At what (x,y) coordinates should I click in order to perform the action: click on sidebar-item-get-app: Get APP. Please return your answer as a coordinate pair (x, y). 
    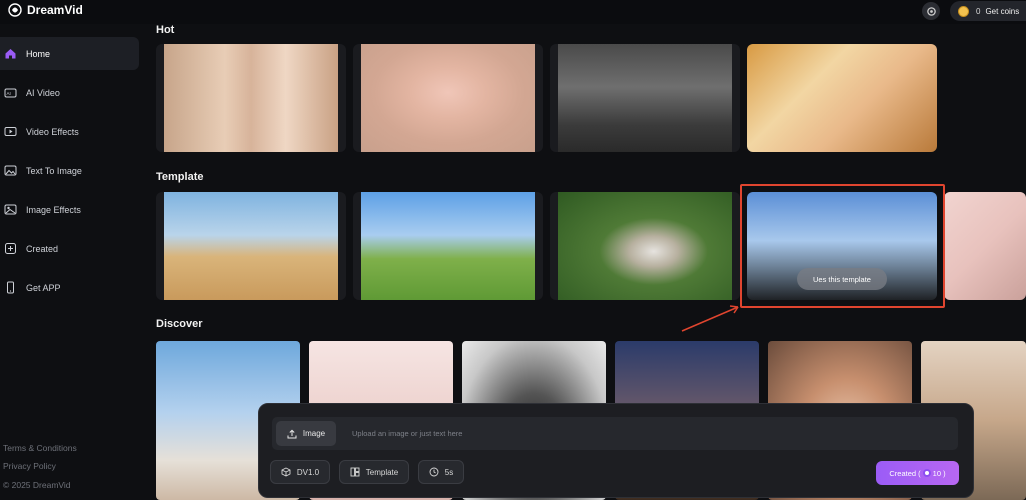
    Looking at the image, I should click on (69, 287).